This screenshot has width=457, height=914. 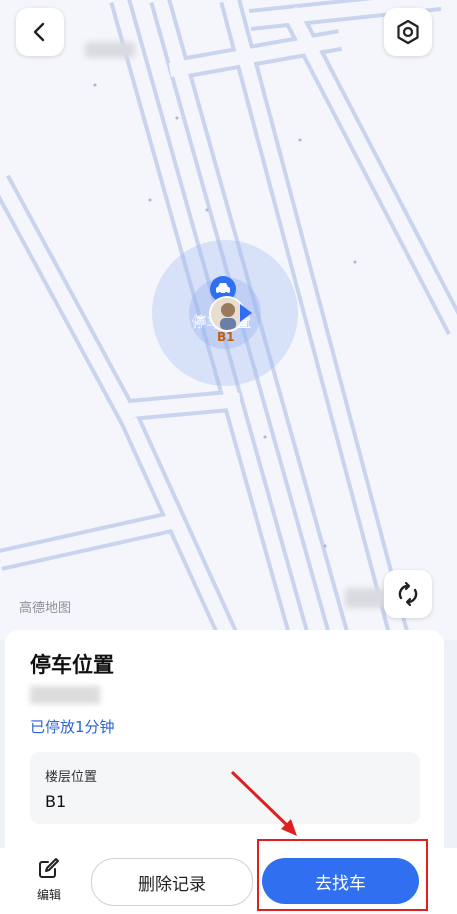 What do you see at coordinates (342, 875) in the screenshot?
I see `annotation-highlight-box` at bounding box center [342, 875].